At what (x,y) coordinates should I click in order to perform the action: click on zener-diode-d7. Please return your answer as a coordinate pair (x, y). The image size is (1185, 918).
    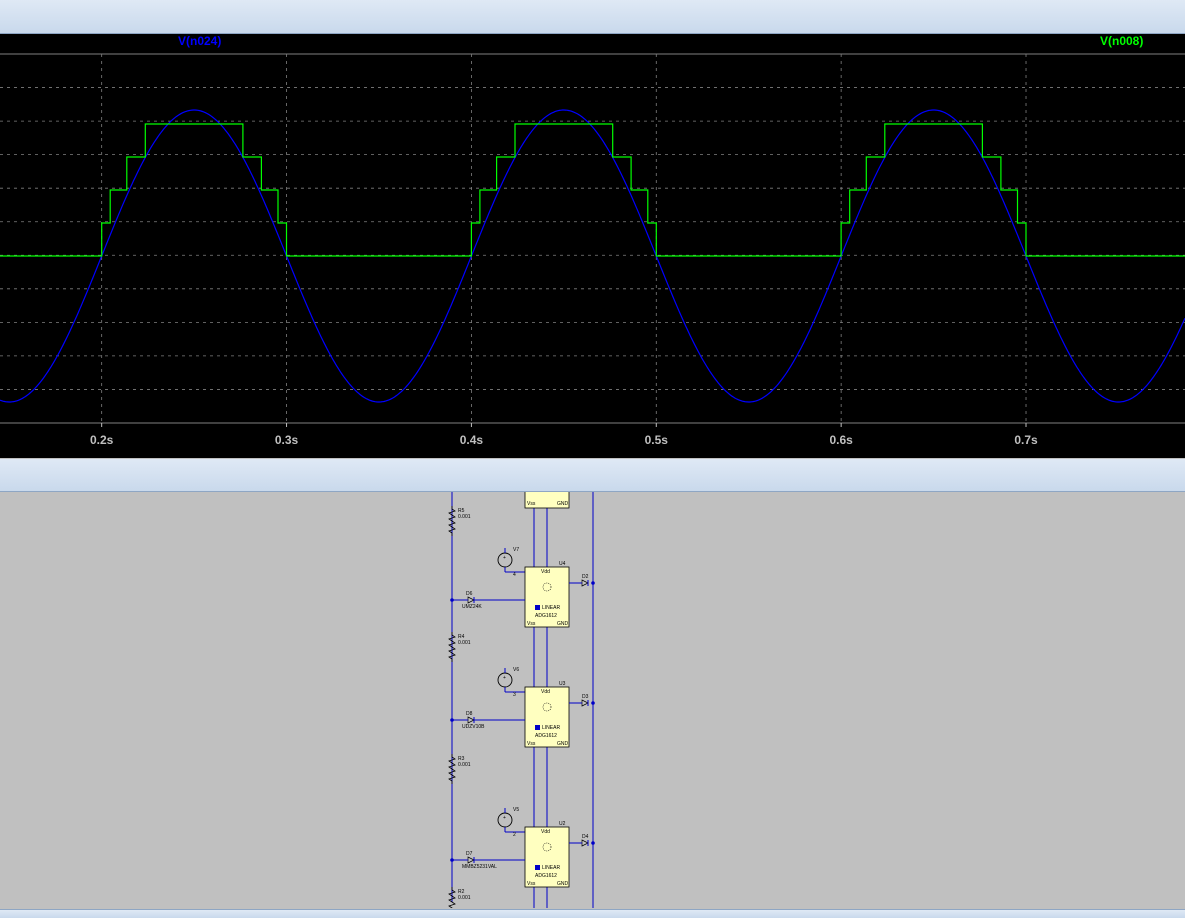
    Looking at the image, I should click on (471, 860).